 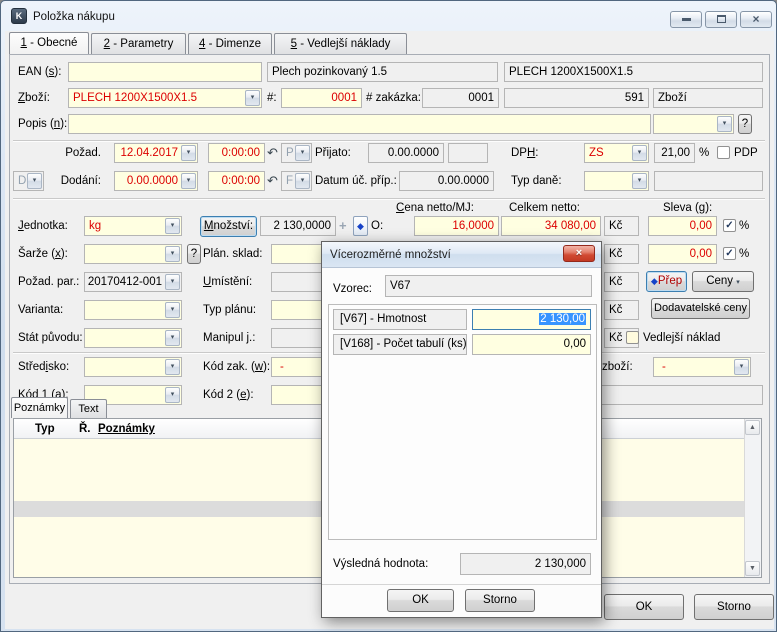 I want to click on zbozi-right-combo: - ▾, so click(x=702, y=367).